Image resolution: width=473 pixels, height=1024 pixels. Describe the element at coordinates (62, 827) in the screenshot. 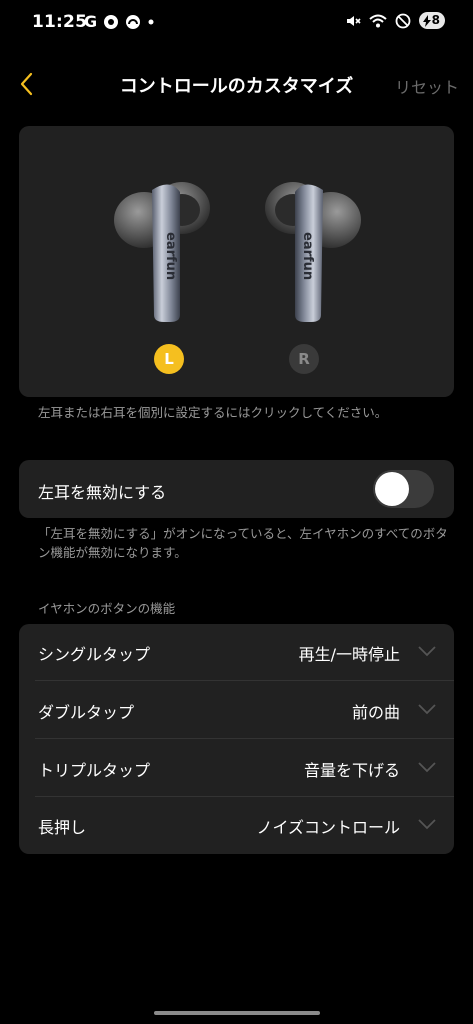

I see `row-label: 長押し` at that location.